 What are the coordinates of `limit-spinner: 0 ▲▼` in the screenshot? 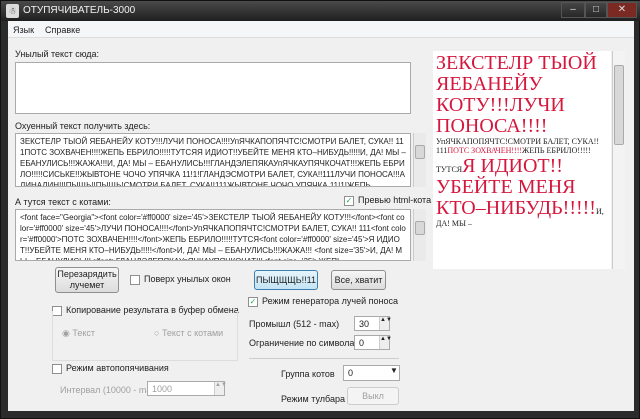 It's located at (373, 342).